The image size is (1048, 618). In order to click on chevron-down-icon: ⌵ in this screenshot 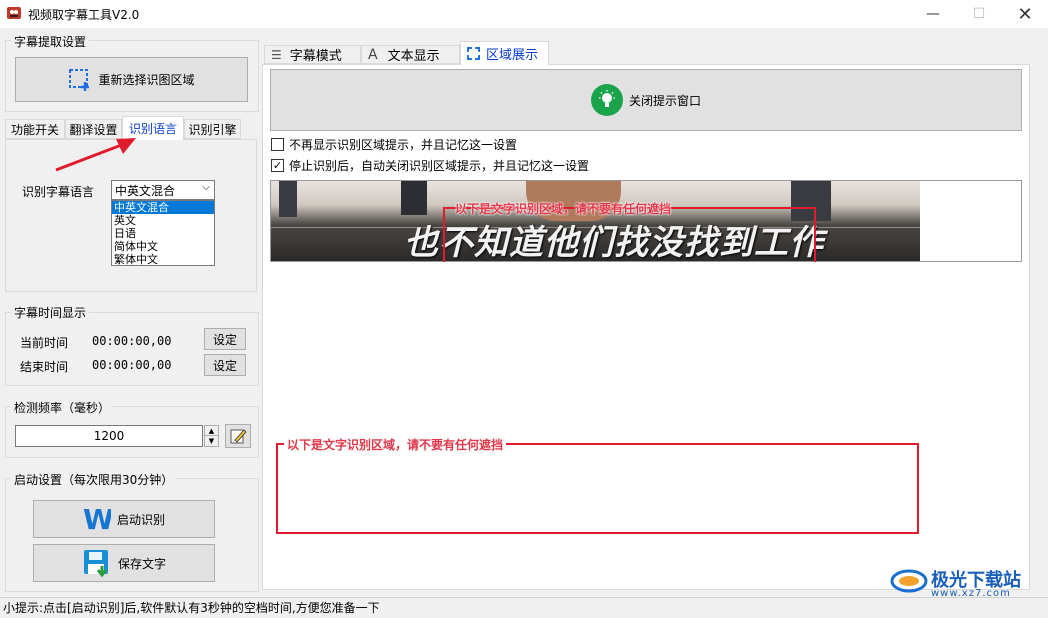, I will do `click(206, 187)`.